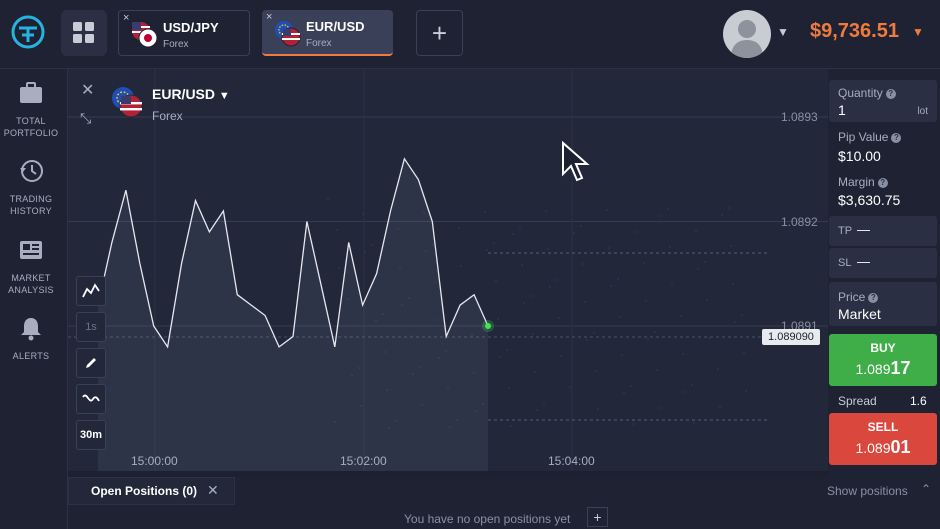  Describe the element at coordinates (883, 263) in the screenshot. I see `stop-loss-field: SL —` at that location.